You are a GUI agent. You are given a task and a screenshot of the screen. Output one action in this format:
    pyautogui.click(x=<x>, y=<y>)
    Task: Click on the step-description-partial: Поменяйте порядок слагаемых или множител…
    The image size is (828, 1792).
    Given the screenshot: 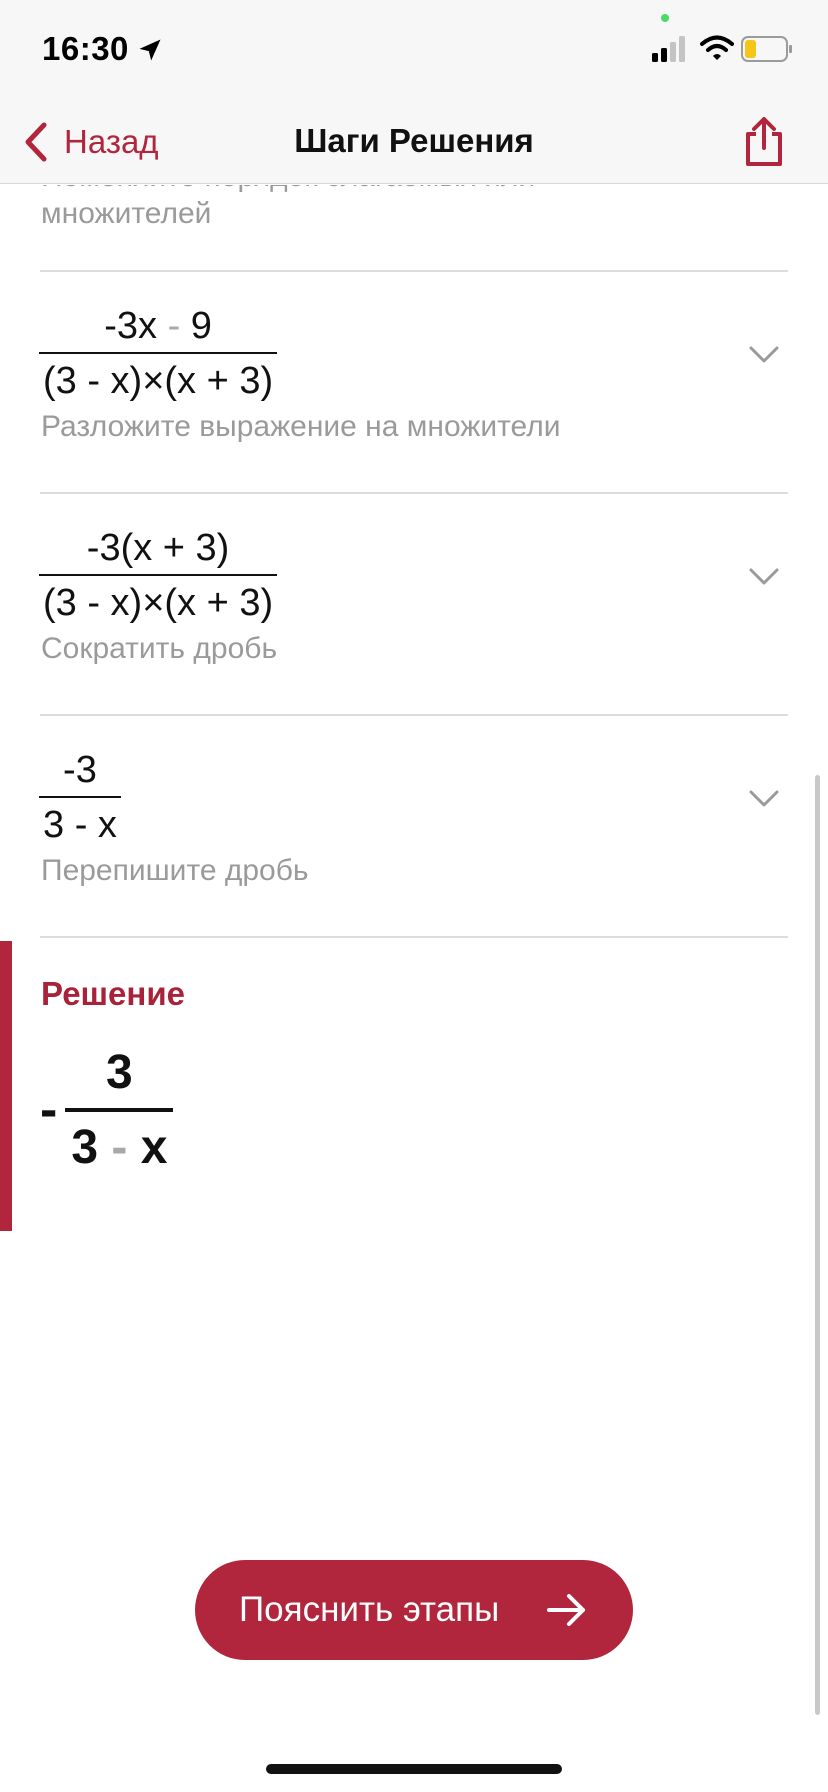 What is the action you would take?
    pyautogui.click(x=288, y=207)
    